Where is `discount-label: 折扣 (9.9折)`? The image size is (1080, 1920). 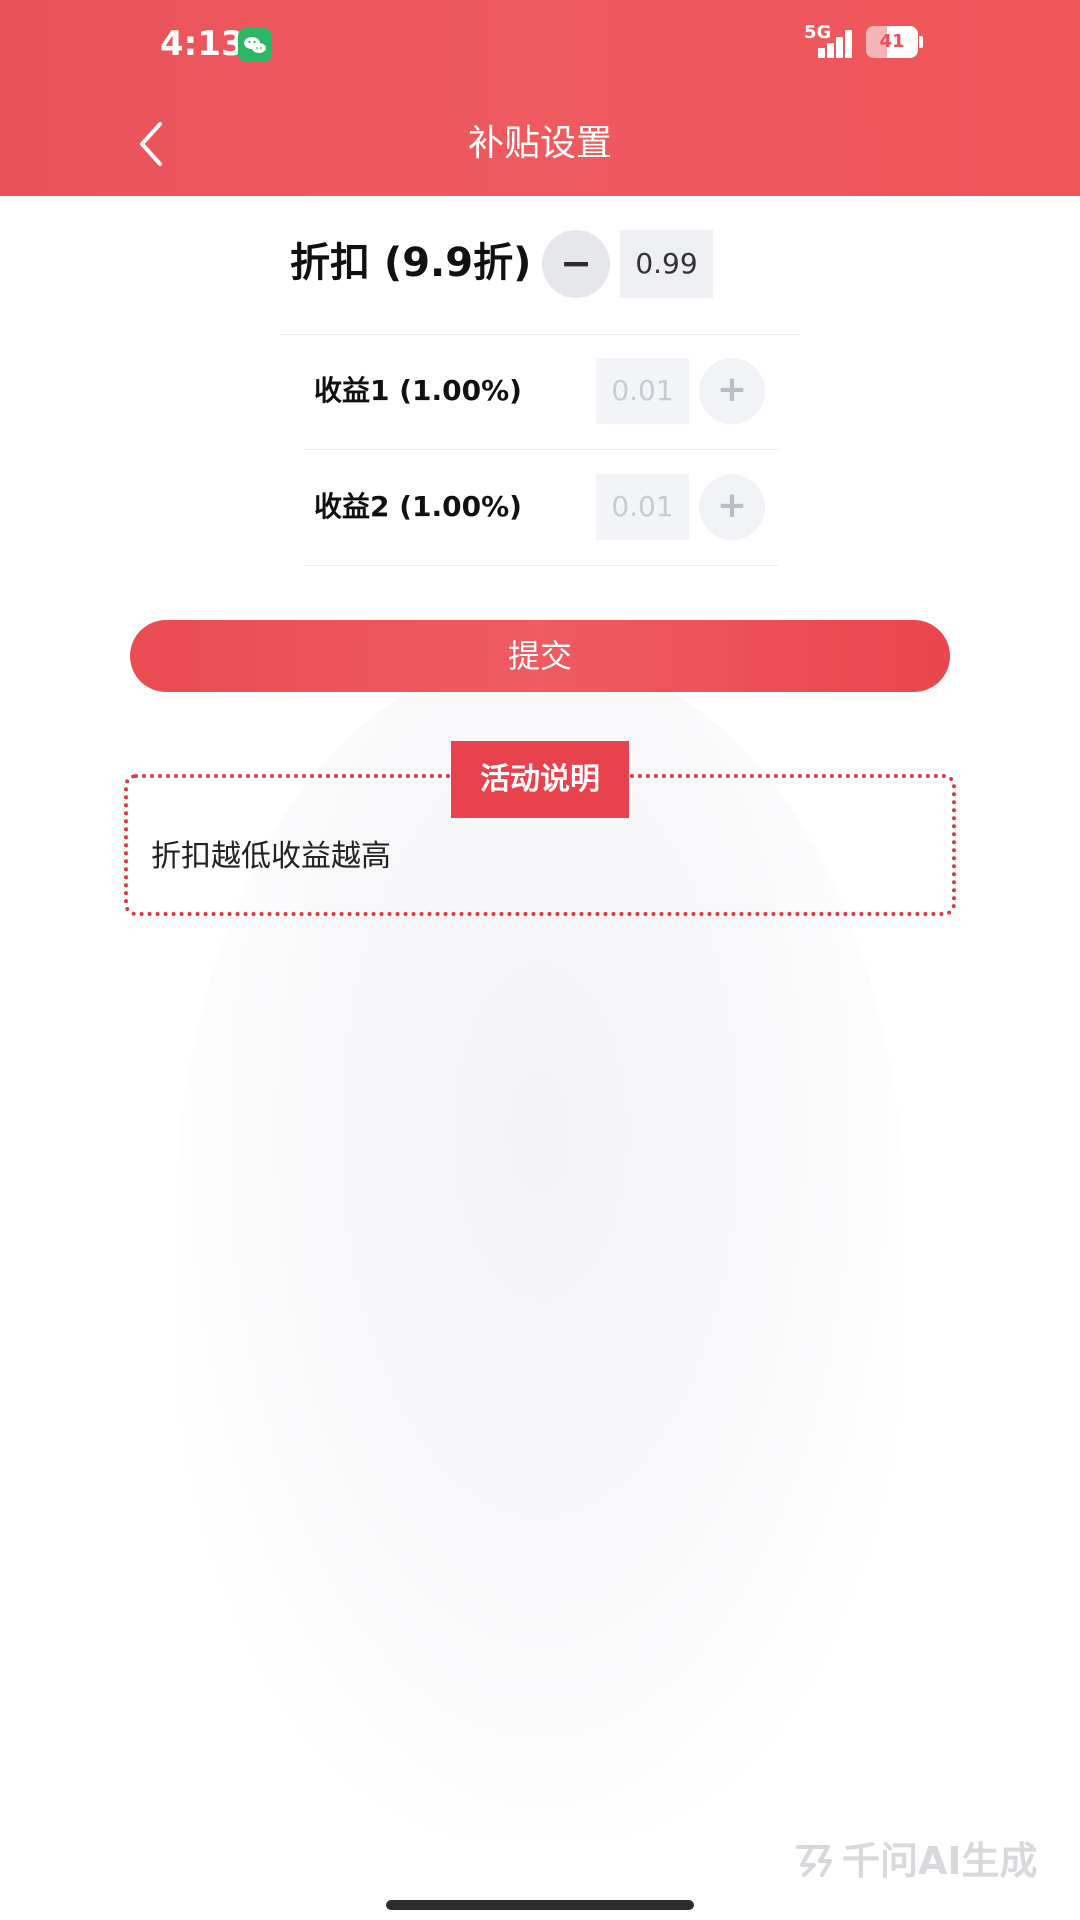
discount-label: 折扣 (9.9折) is located at coordinates (411, 263).